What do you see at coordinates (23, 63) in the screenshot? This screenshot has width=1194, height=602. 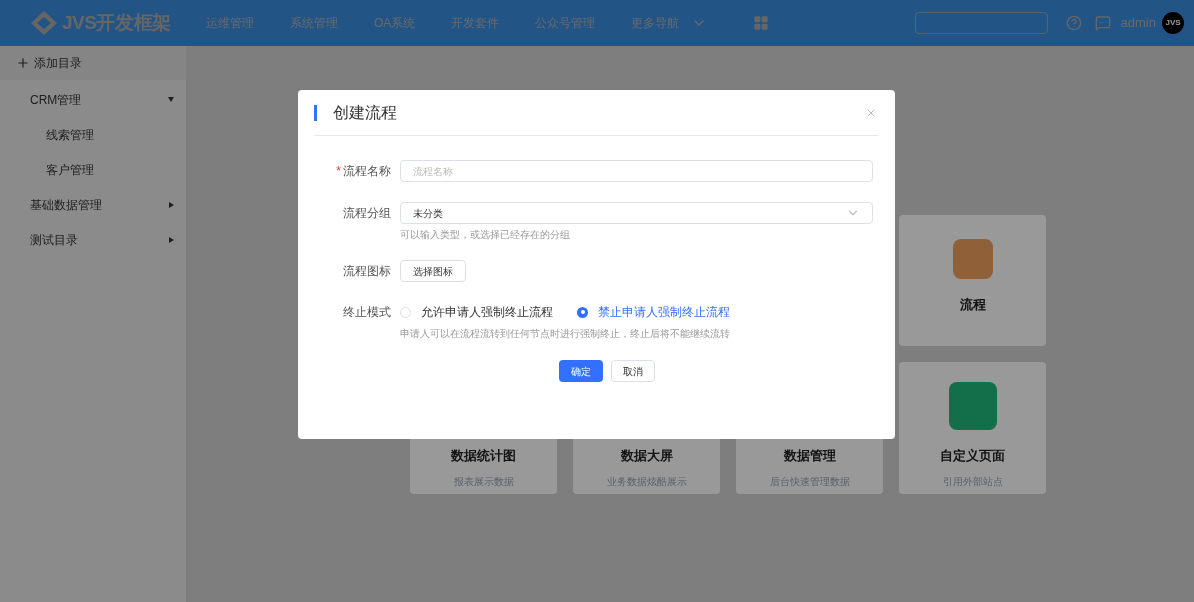 I see `plus-icon` at bounding box center [23, 63].